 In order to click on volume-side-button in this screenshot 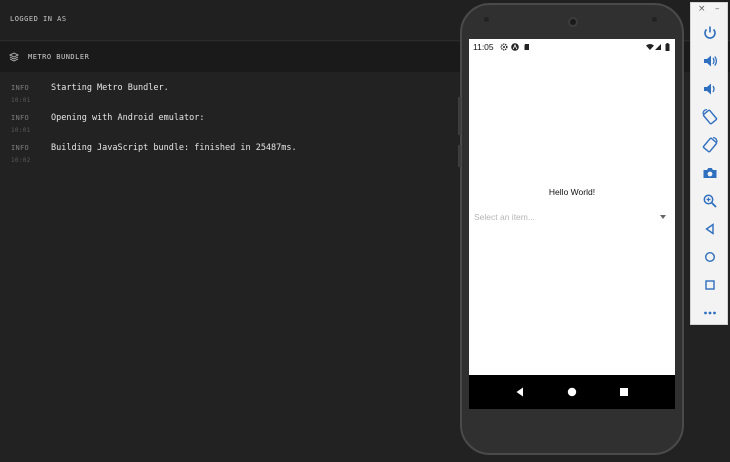, I will do `click(459, 116)`.